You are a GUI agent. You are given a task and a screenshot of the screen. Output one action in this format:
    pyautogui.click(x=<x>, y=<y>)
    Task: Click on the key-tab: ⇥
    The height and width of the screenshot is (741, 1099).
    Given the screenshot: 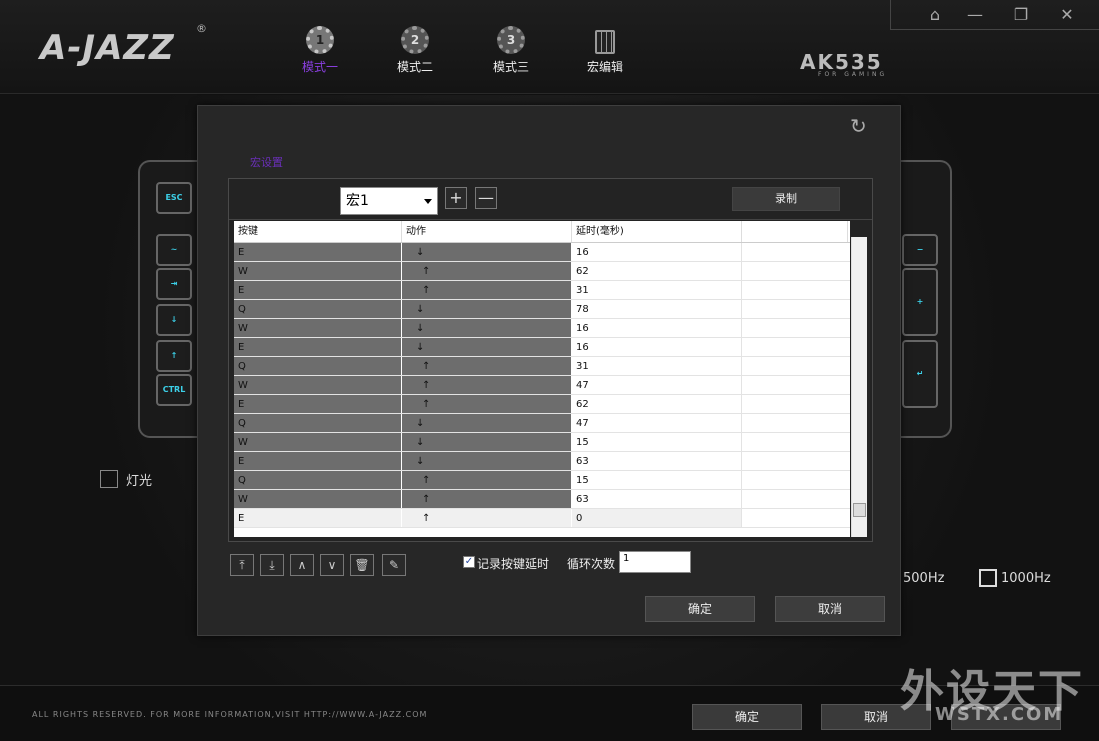 What is the action you would take?
    pyautogui.click(x=174, y=284)
    